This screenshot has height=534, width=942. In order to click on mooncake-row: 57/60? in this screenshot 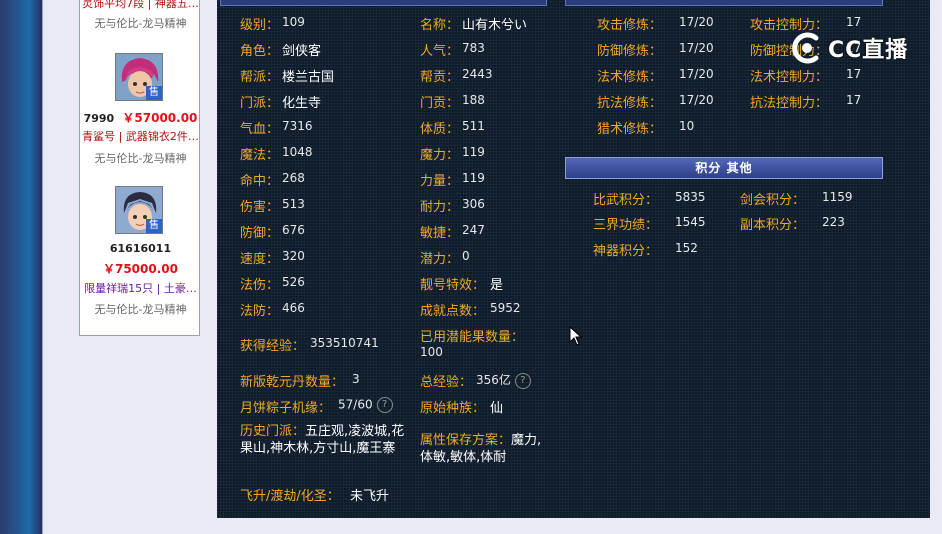, I will do `click(365, 405)`.